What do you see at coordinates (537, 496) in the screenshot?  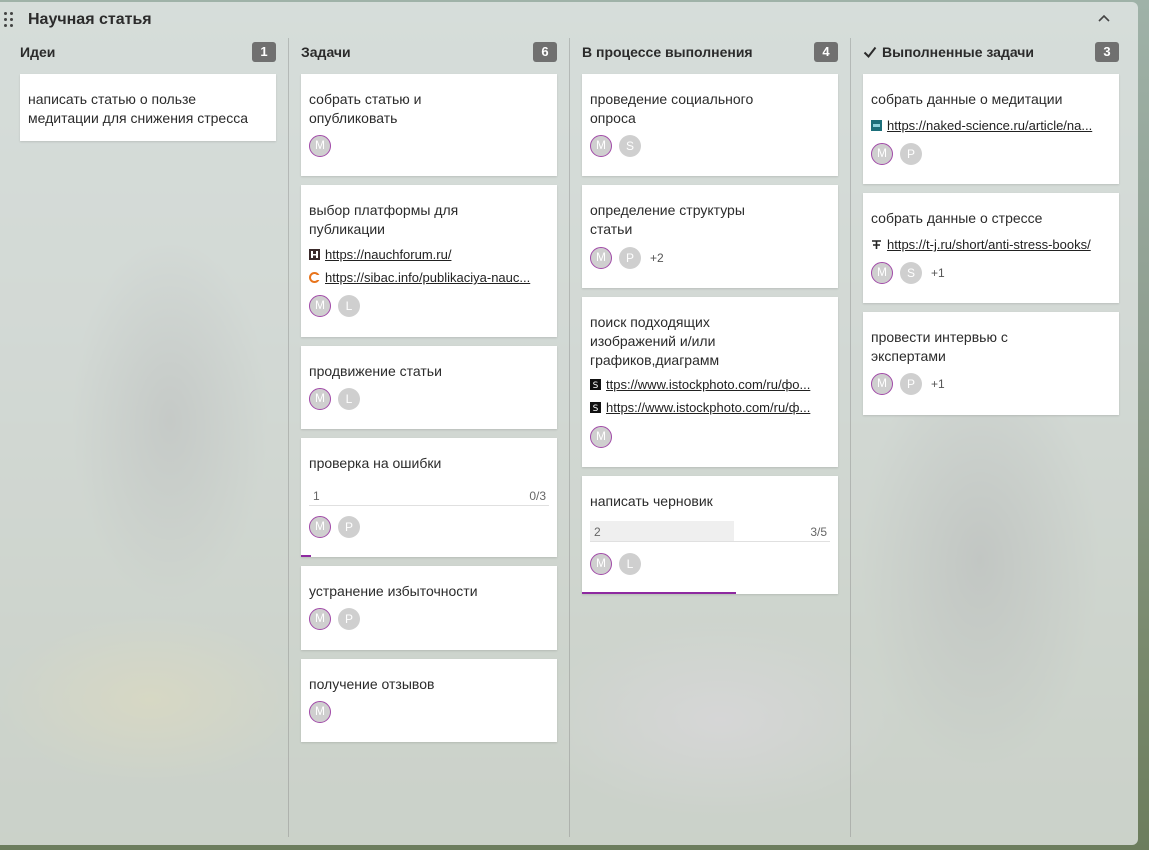 I see `checklist-fraction: 0/3` at bounding box center [537, 496].